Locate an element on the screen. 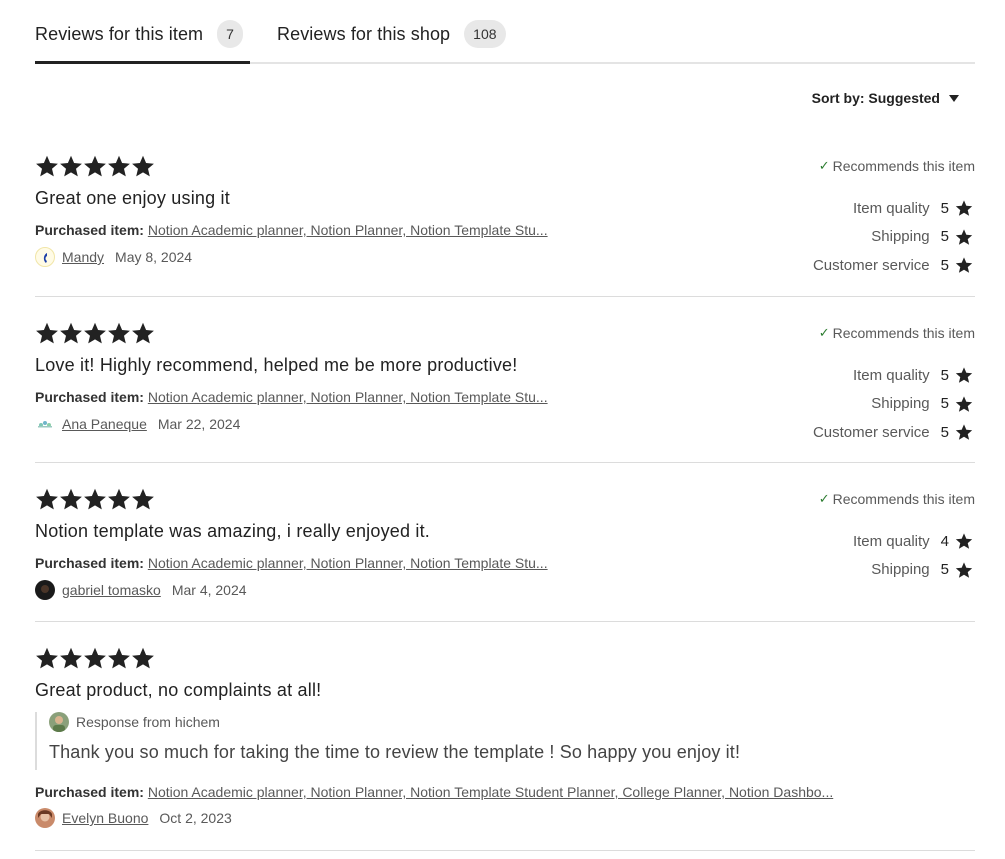  review-text: Great one enjoy using it is located at coordinates (132, 198).